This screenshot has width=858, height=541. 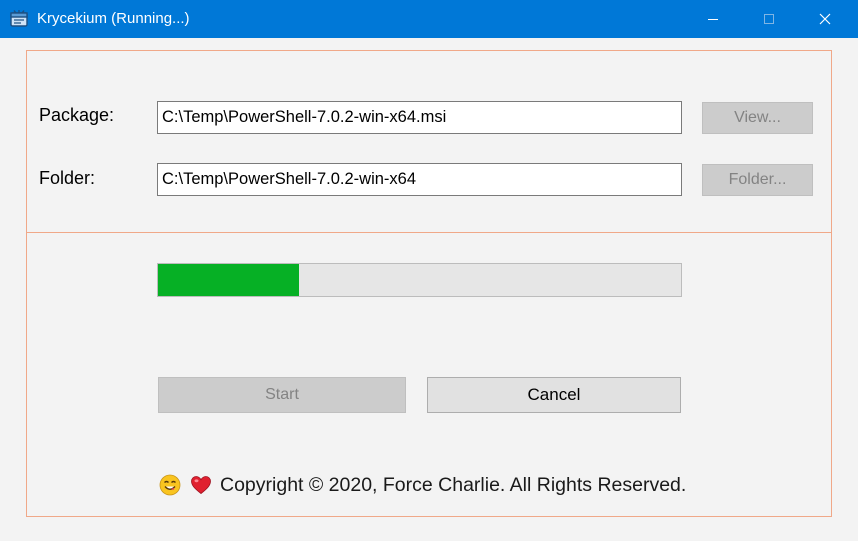 What do you see at coordinates (229, 280) in the screenshot?
I see `progress-fill` at bounding box center [229, 280].